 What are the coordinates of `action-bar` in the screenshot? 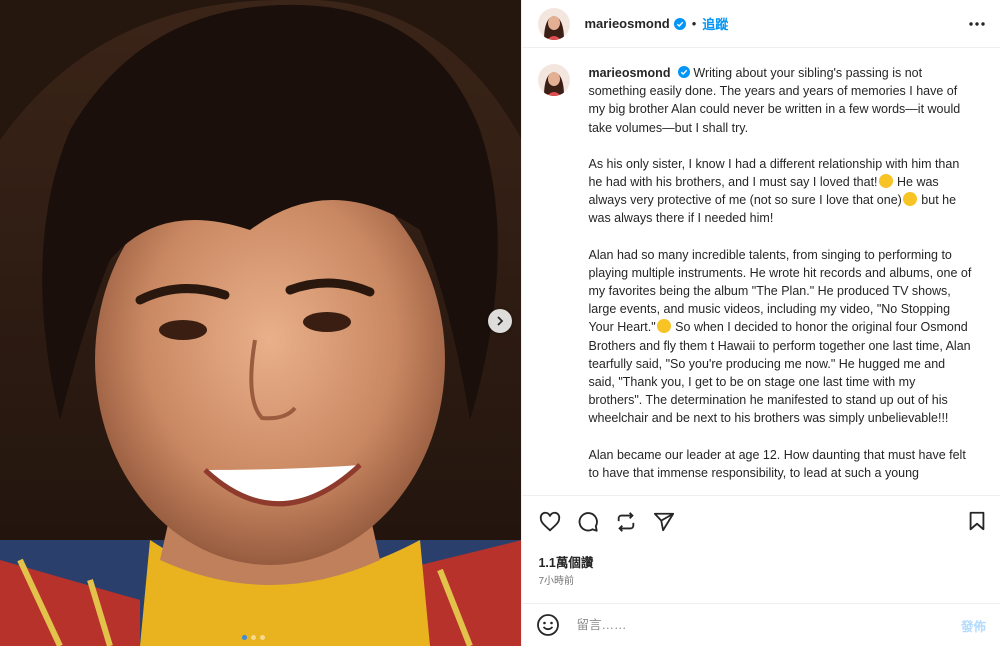 It's located at (761, 521).